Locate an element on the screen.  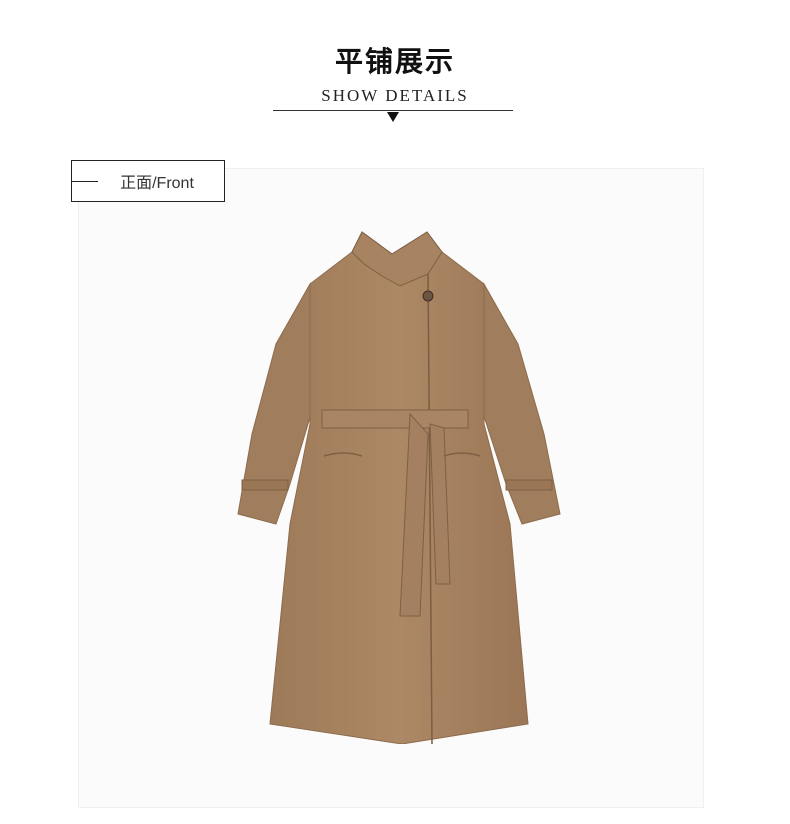
coat-belt is located at coordinates (395, 419).